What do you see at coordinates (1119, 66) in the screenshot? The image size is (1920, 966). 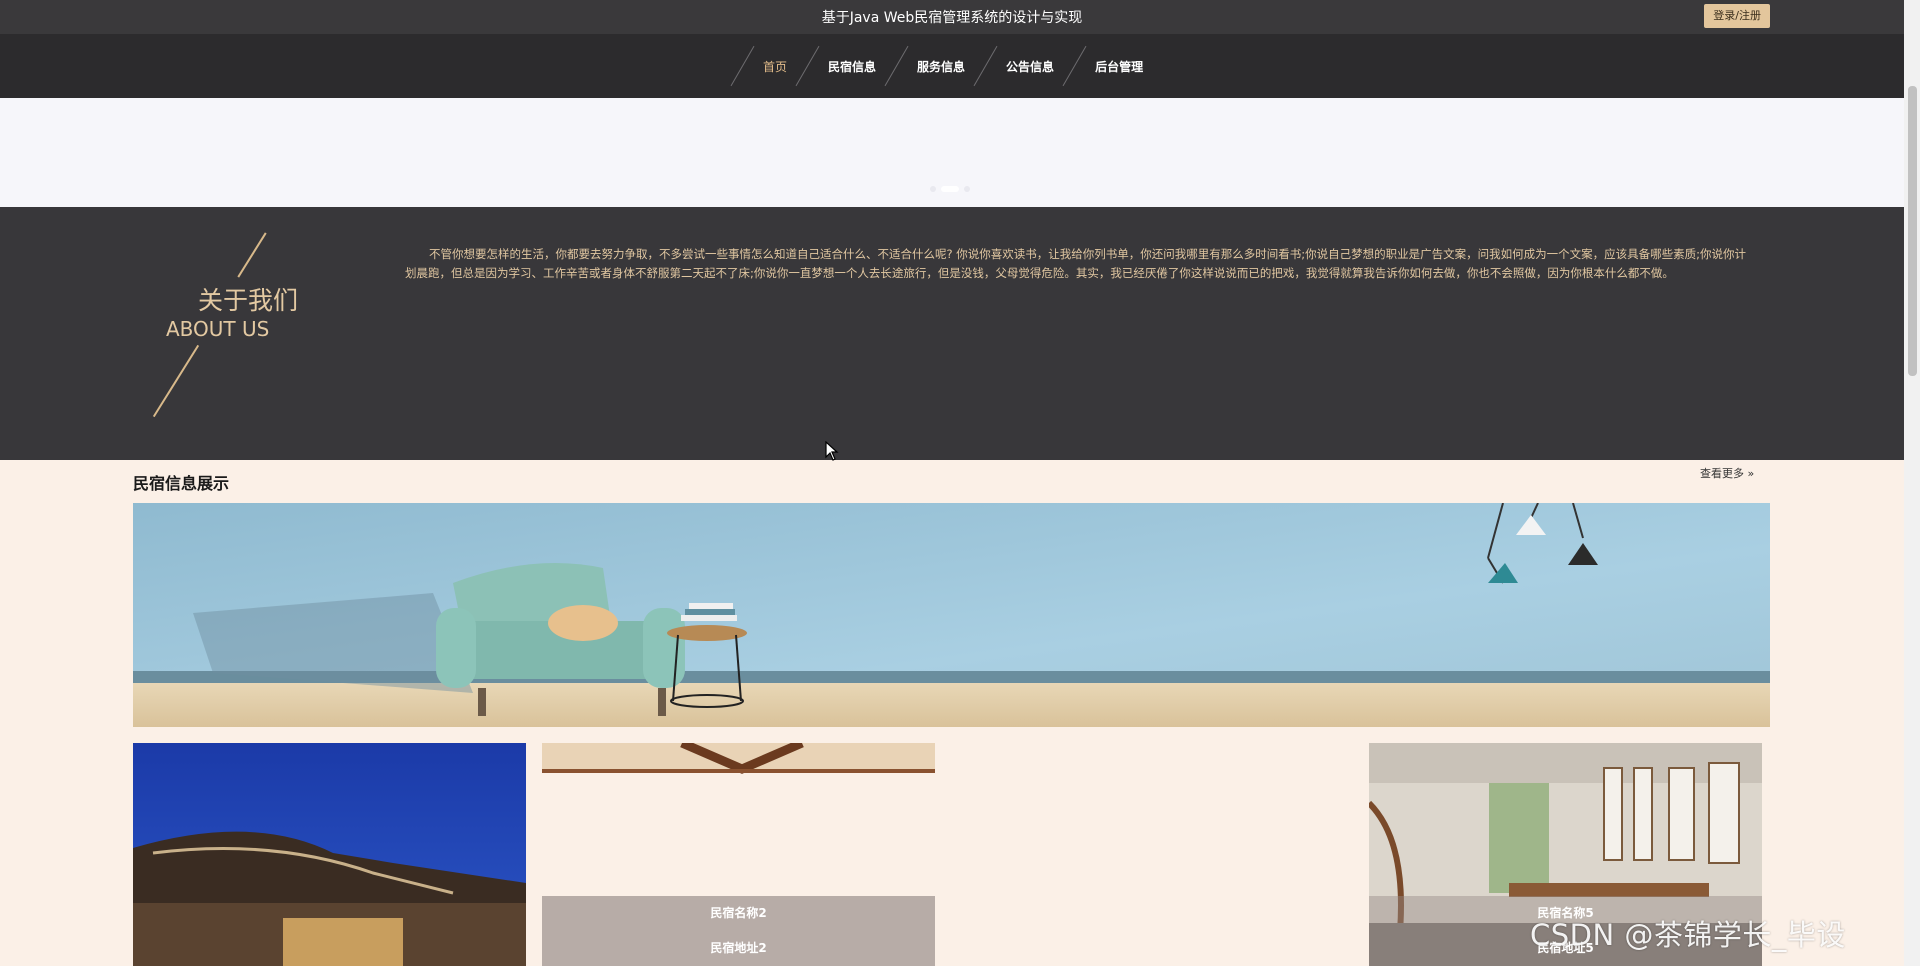 I see `nav-item-admin: 后台管理` at bounding box center [1119, 66].